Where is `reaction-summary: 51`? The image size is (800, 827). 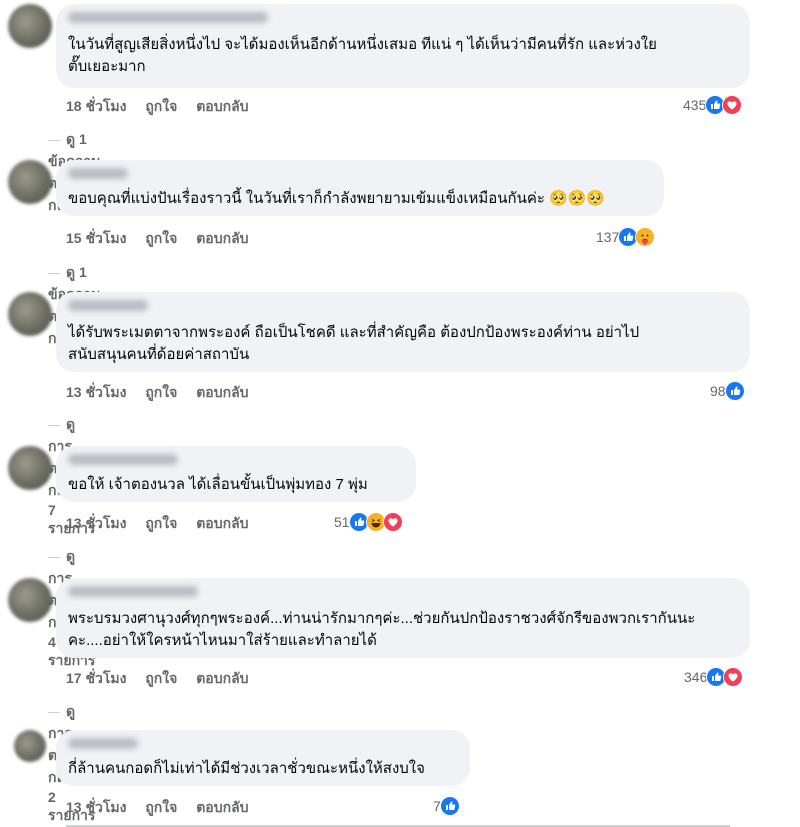
reaction-summary: 51 is located at coordinates (368, 522).